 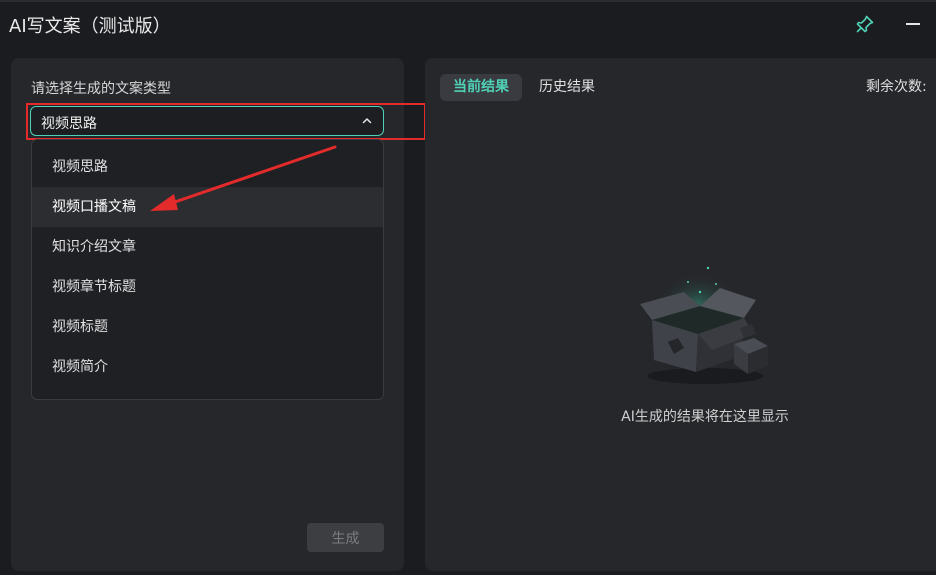 What do you see at coordinates (704, 325) in the screenshot?
I see `empty-box-icon` at bounding box center [704, 325].